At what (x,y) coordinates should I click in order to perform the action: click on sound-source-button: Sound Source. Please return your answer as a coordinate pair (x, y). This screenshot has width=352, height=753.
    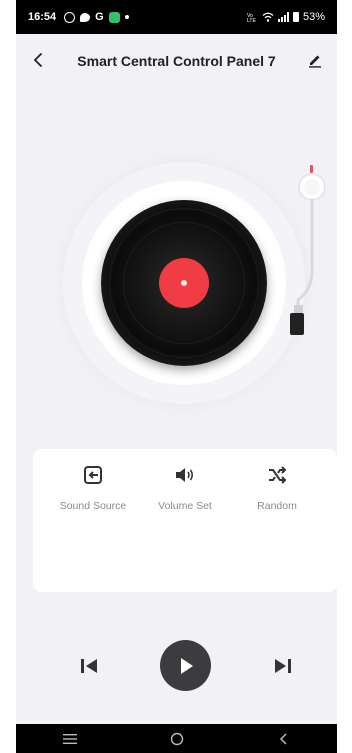
    Looking at the image, I should click on (93, 487).